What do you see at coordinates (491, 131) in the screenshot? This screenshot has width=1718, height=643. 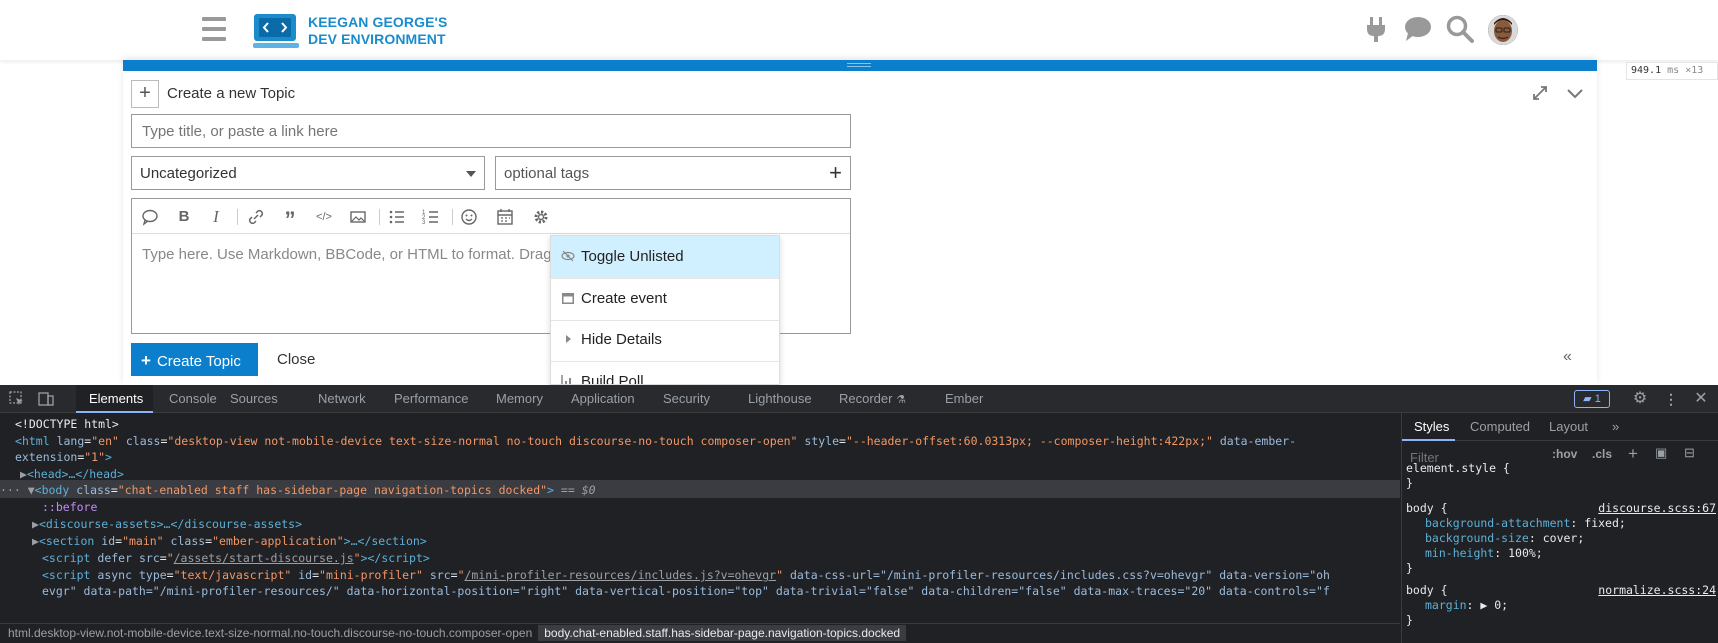 I see `topic-title-input` at bounding box center [491, 131].